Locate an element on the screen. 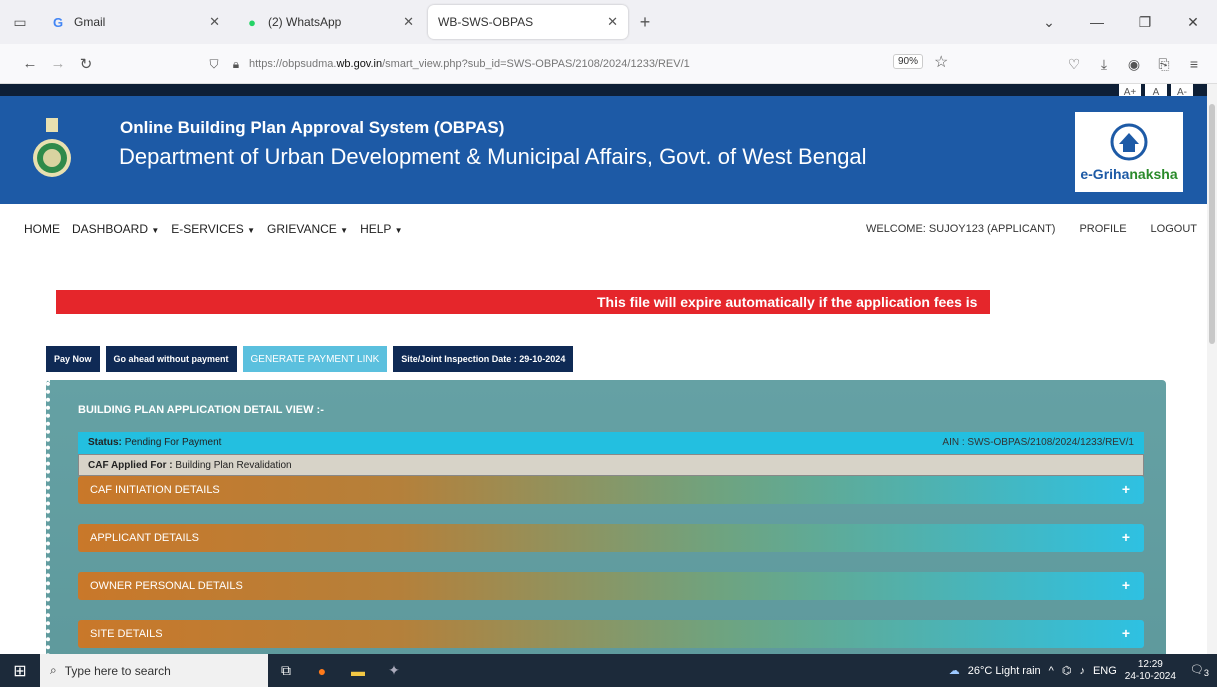  status: Status: Pending For Payment is located at coordinates (154, 442).